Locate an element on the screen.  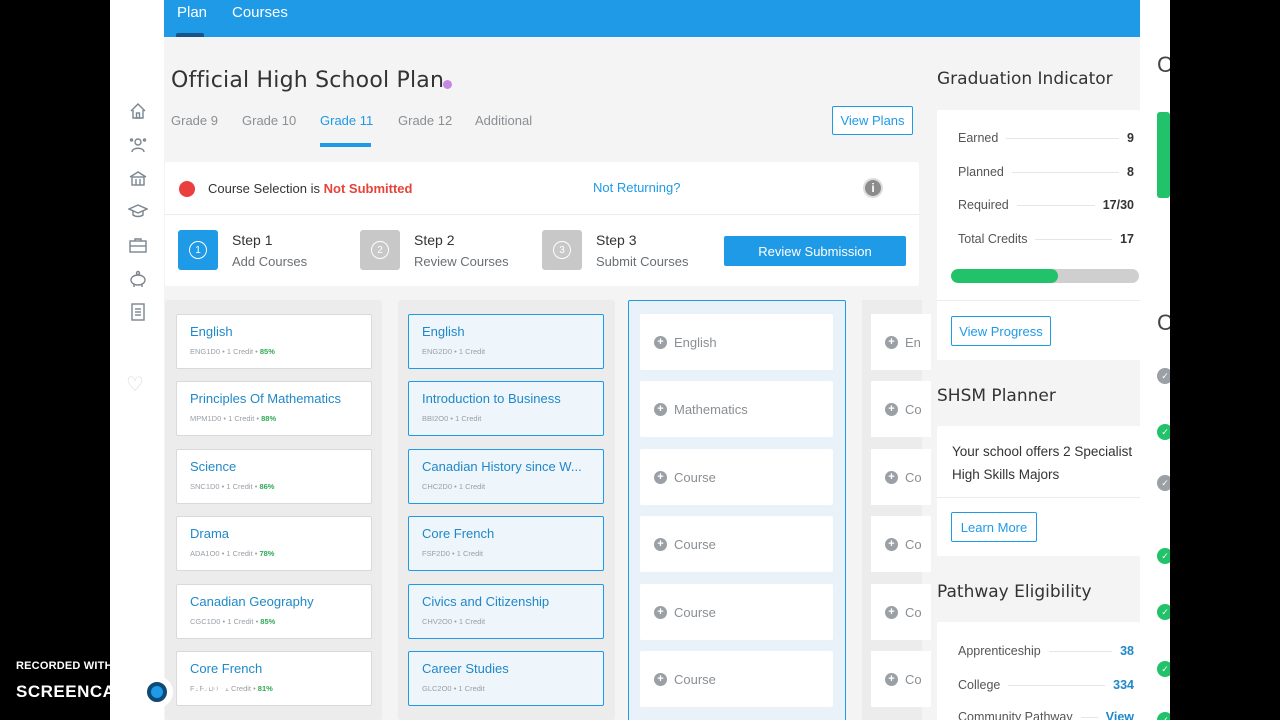
course-card: Career Studies GLC2O0 • 1 Credit is located at coordinates (506, 678).